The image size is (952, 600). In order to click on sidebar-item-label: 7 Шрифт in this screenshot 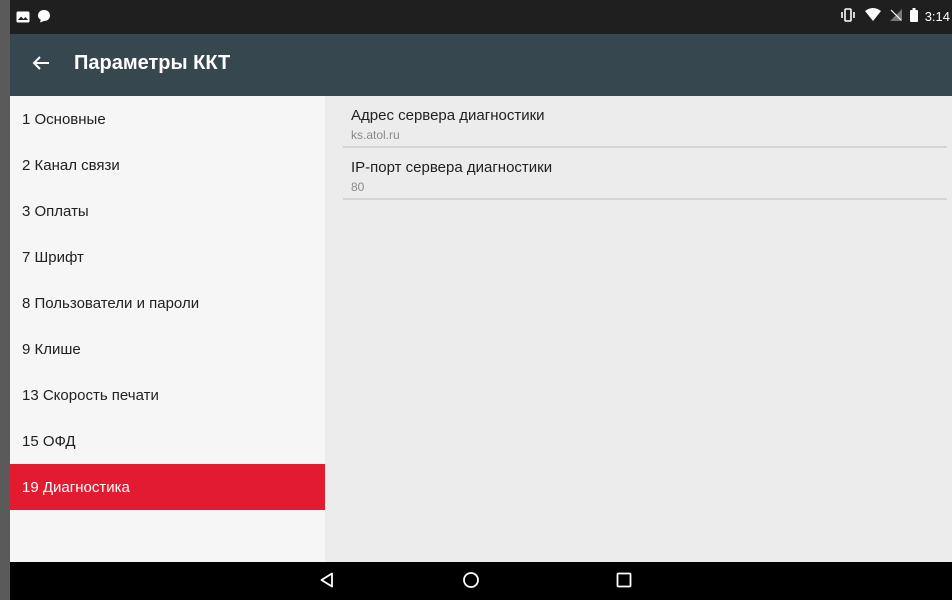, I will do `click(53, 257)`.